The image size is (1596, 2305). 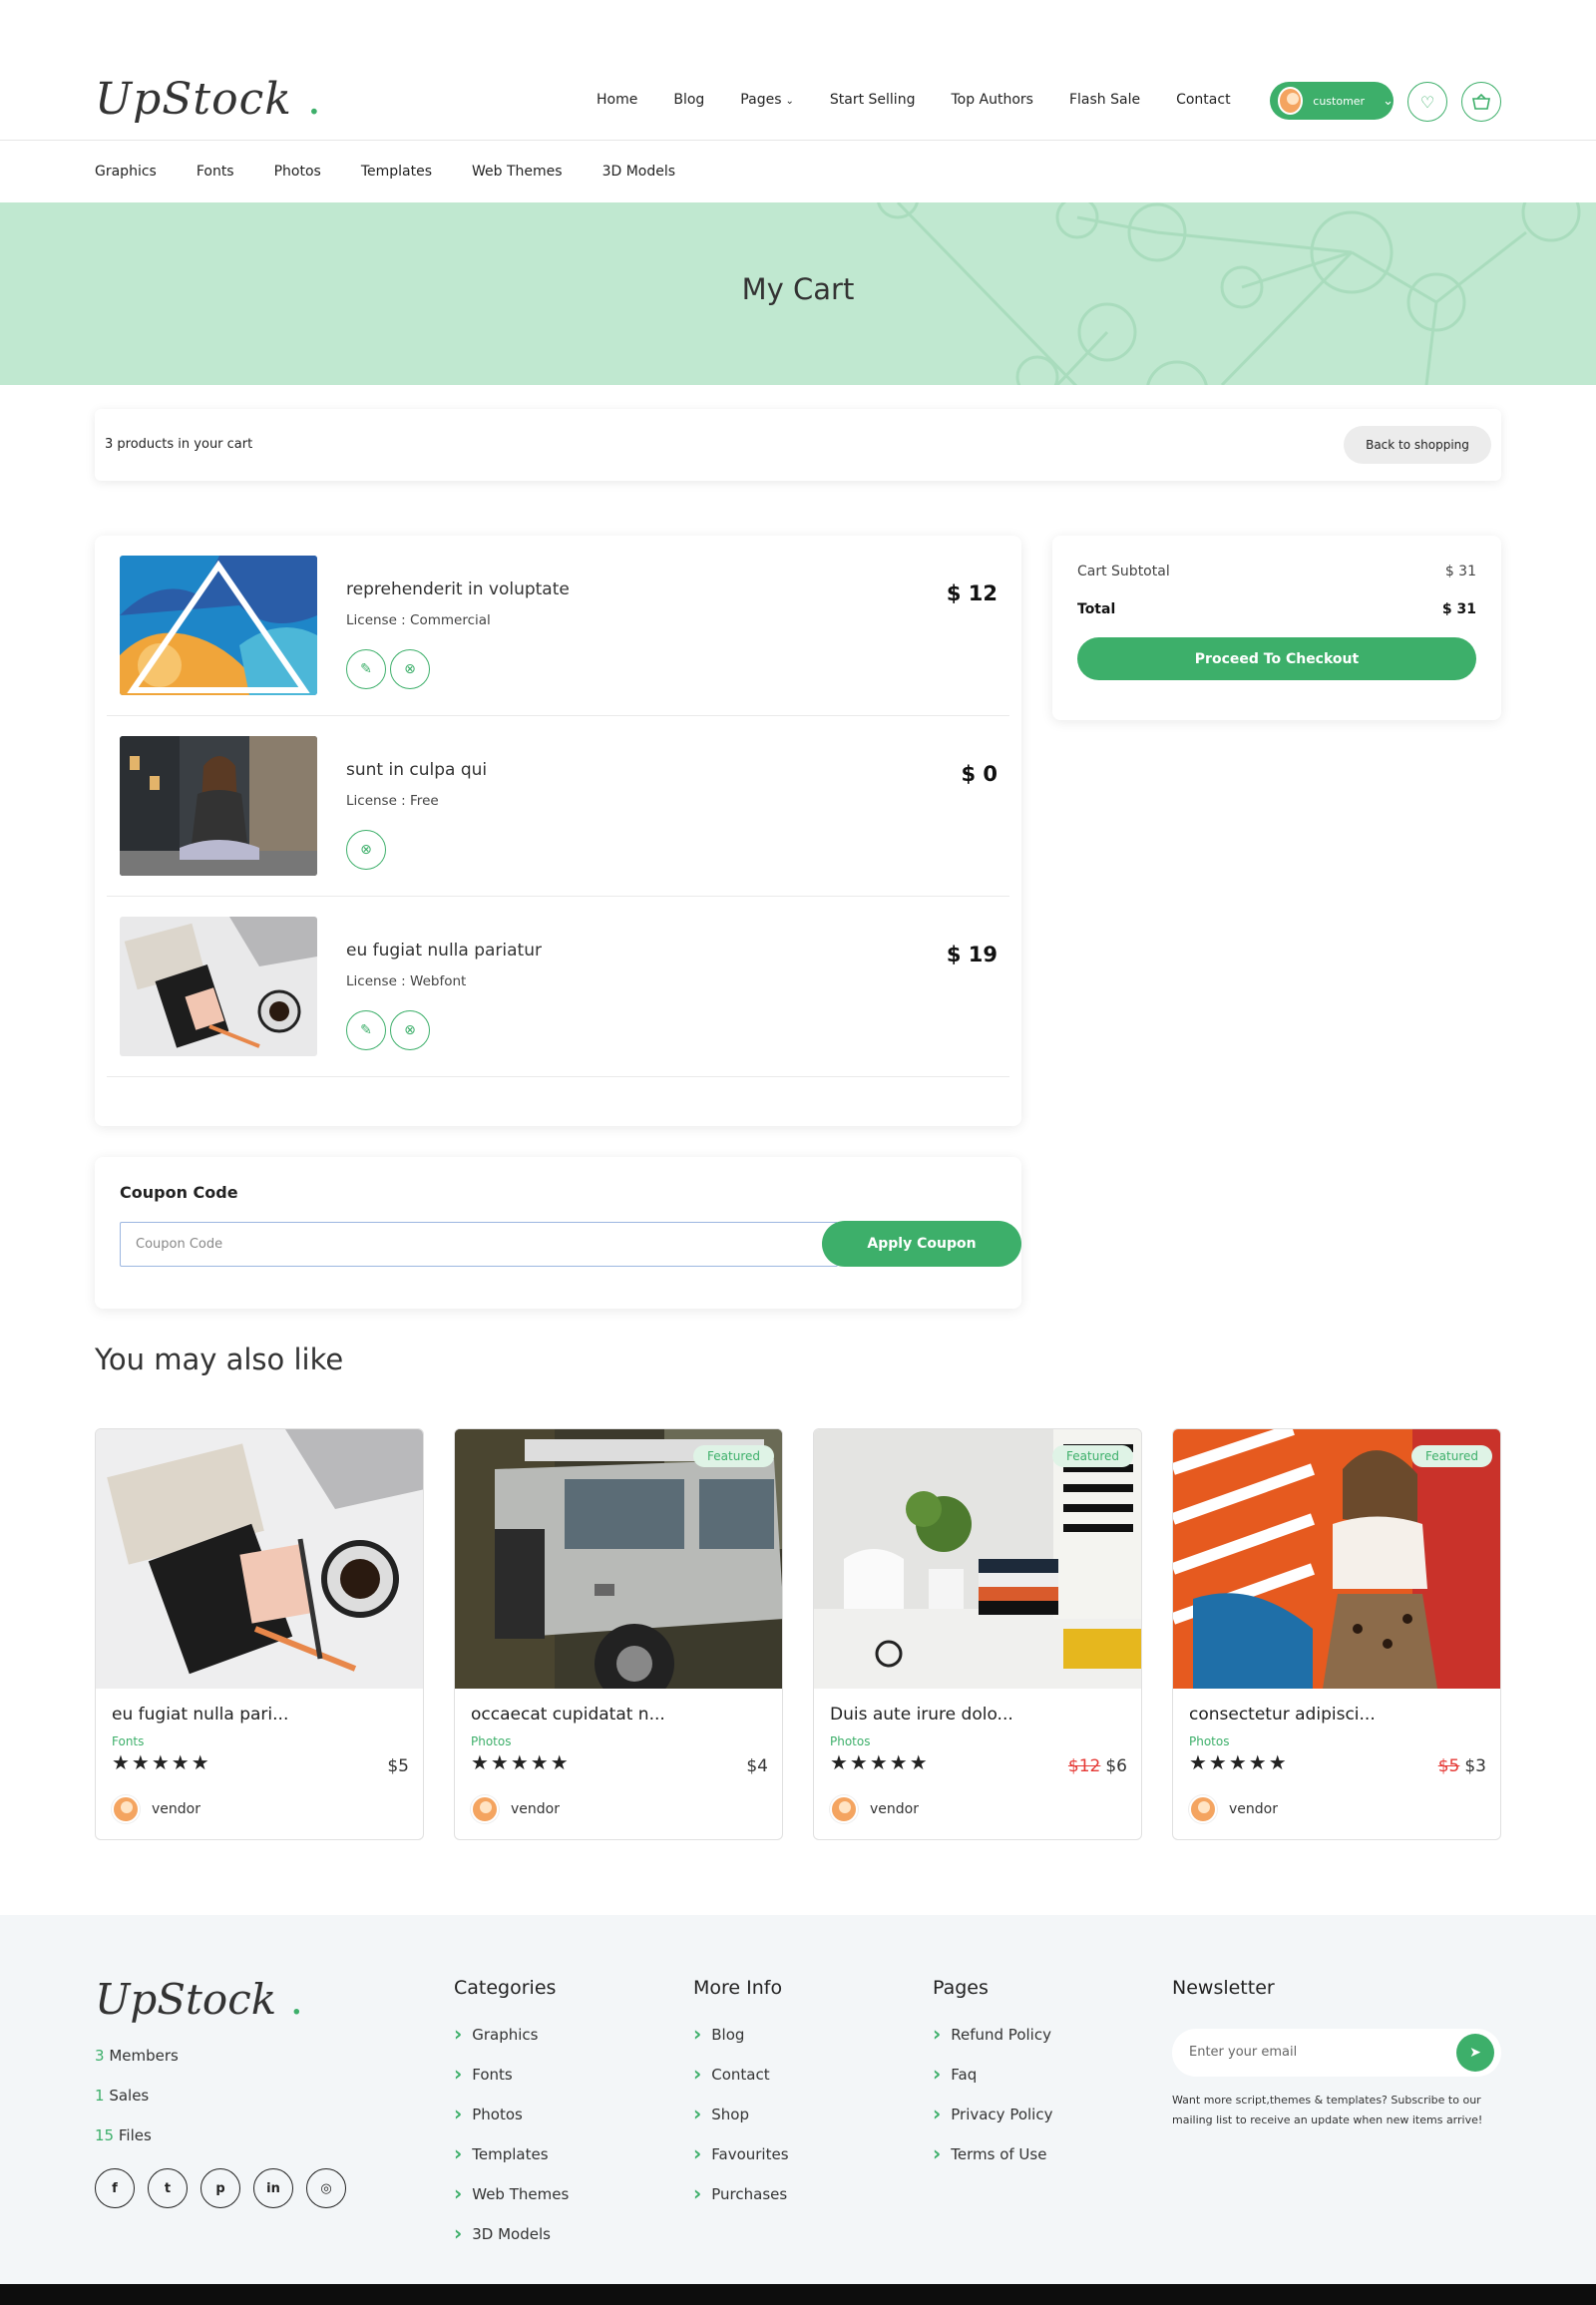 What do you see at coordinates (992, 2112) in the screenshot?
I see `footer-link: Privacy Policy` at bounding box center [992, 2112].